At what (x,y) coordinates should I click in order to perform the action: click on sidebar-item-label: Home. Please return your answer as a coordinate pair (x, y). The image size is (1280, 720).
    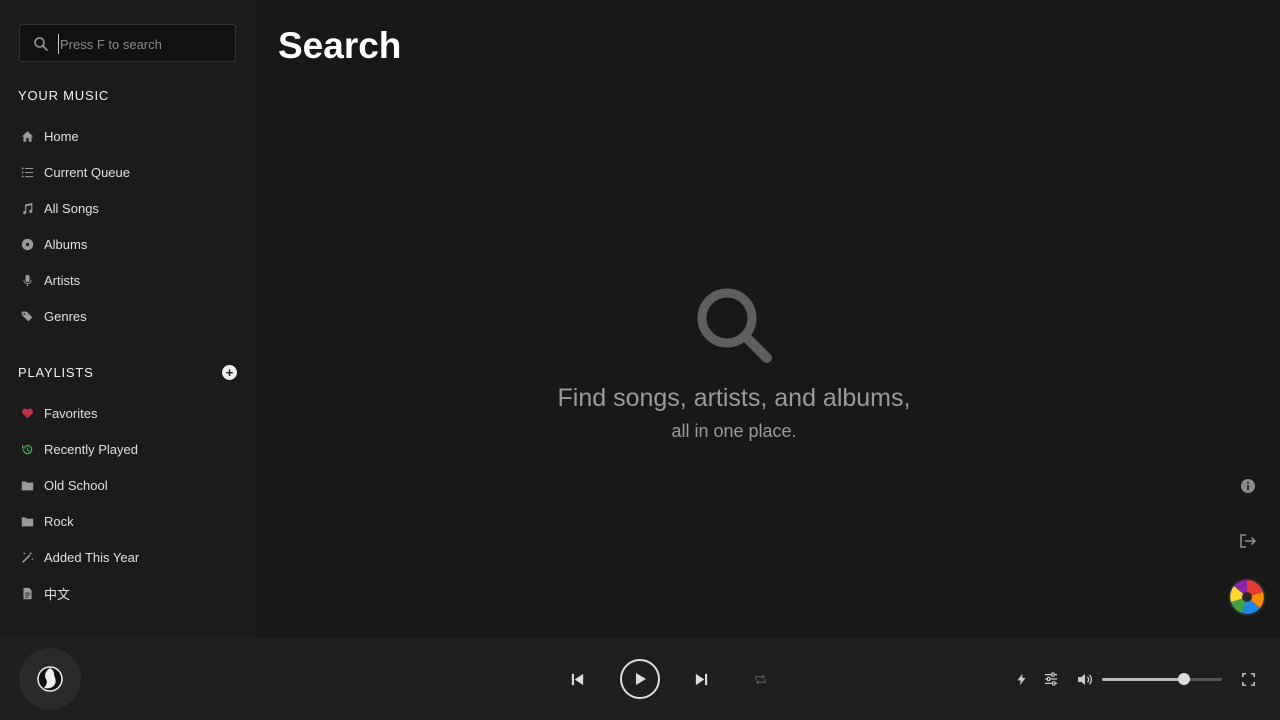
    Looking at the image, I should click on (61, 136).